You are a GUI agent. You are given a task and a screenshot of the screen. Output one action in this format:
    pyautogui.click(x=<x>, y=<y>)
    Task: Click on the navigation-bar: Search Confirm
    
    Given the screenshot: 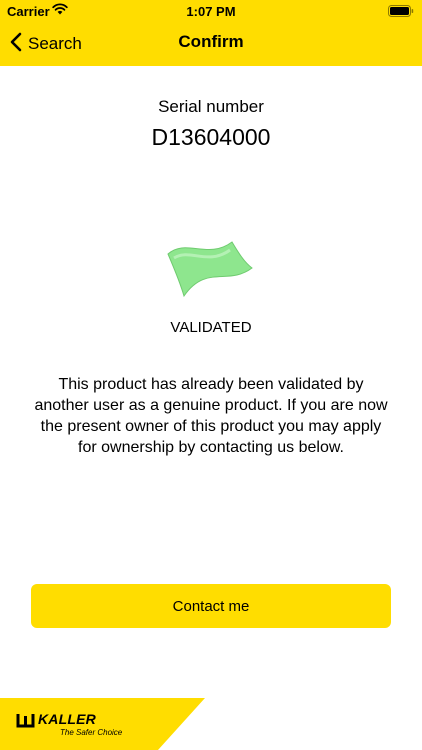 What is the action you would take?
    pyautogui.click(x=211, y=44)
    